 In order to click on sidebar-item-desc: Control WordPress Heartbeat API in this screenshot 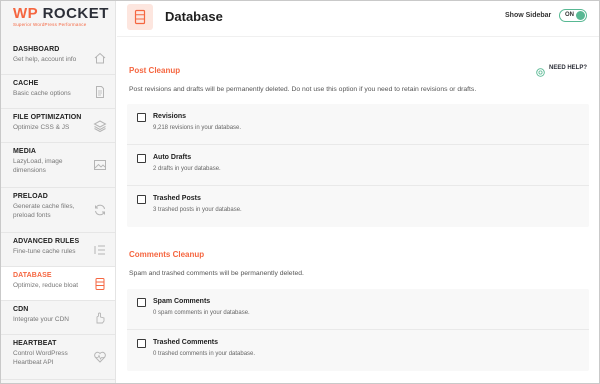, I will do `click(40, 358)`.